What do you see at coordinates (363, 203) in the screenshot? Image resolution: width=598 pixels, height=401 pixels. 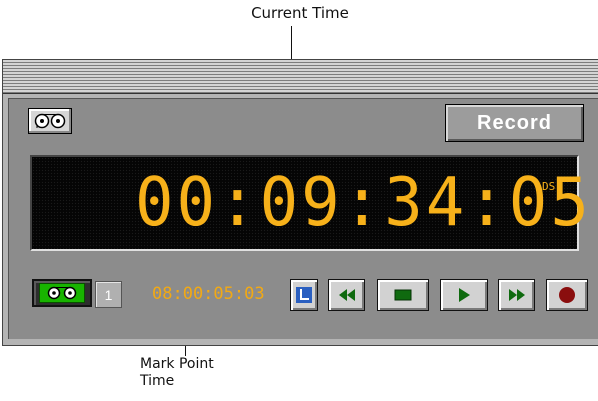 I see `current-timecode: 00:09:34:05` at bounding box center [363, 203].